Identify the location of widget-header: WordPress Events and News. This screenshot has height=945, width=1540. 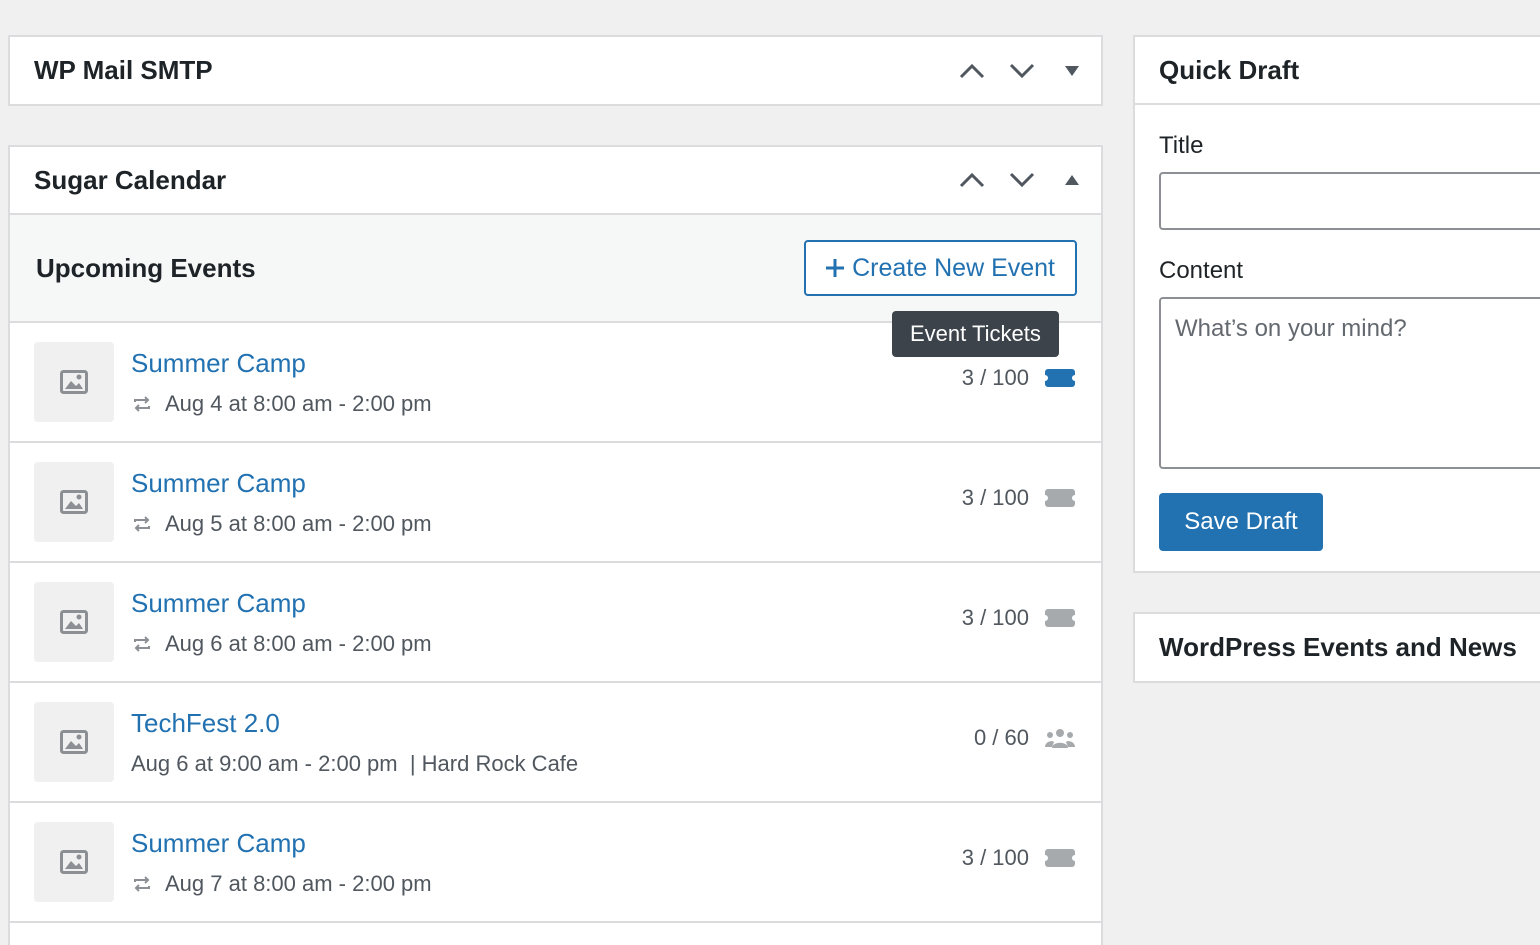
(1337, 647).